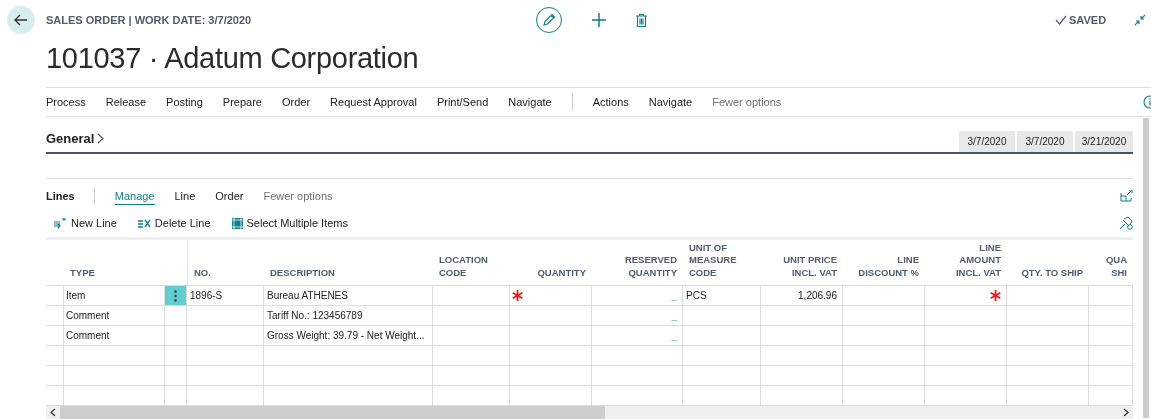 This screenshot has height=419, width=1151. What do you see at coordinates (810, 266) in the screenshot?
I see `column-header: UNIT PRICE INCL. VAT` at bounding box center [810, 266].